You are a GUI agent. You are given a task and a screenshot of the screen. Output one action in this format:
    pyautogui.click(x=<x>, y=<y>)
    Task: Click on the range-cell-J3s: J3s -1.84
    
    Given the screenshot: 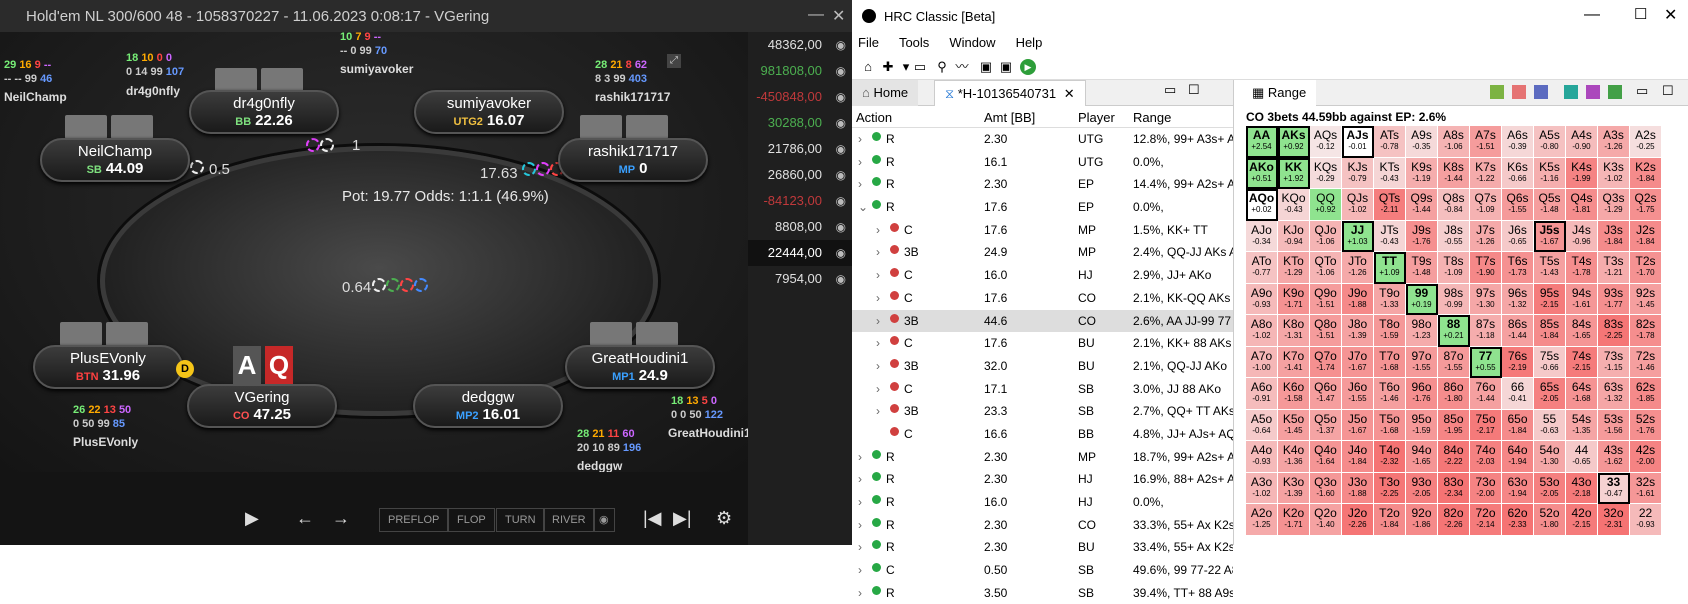 What is the action you would take?
    pyautogui.click(x=1614, y=236)
    